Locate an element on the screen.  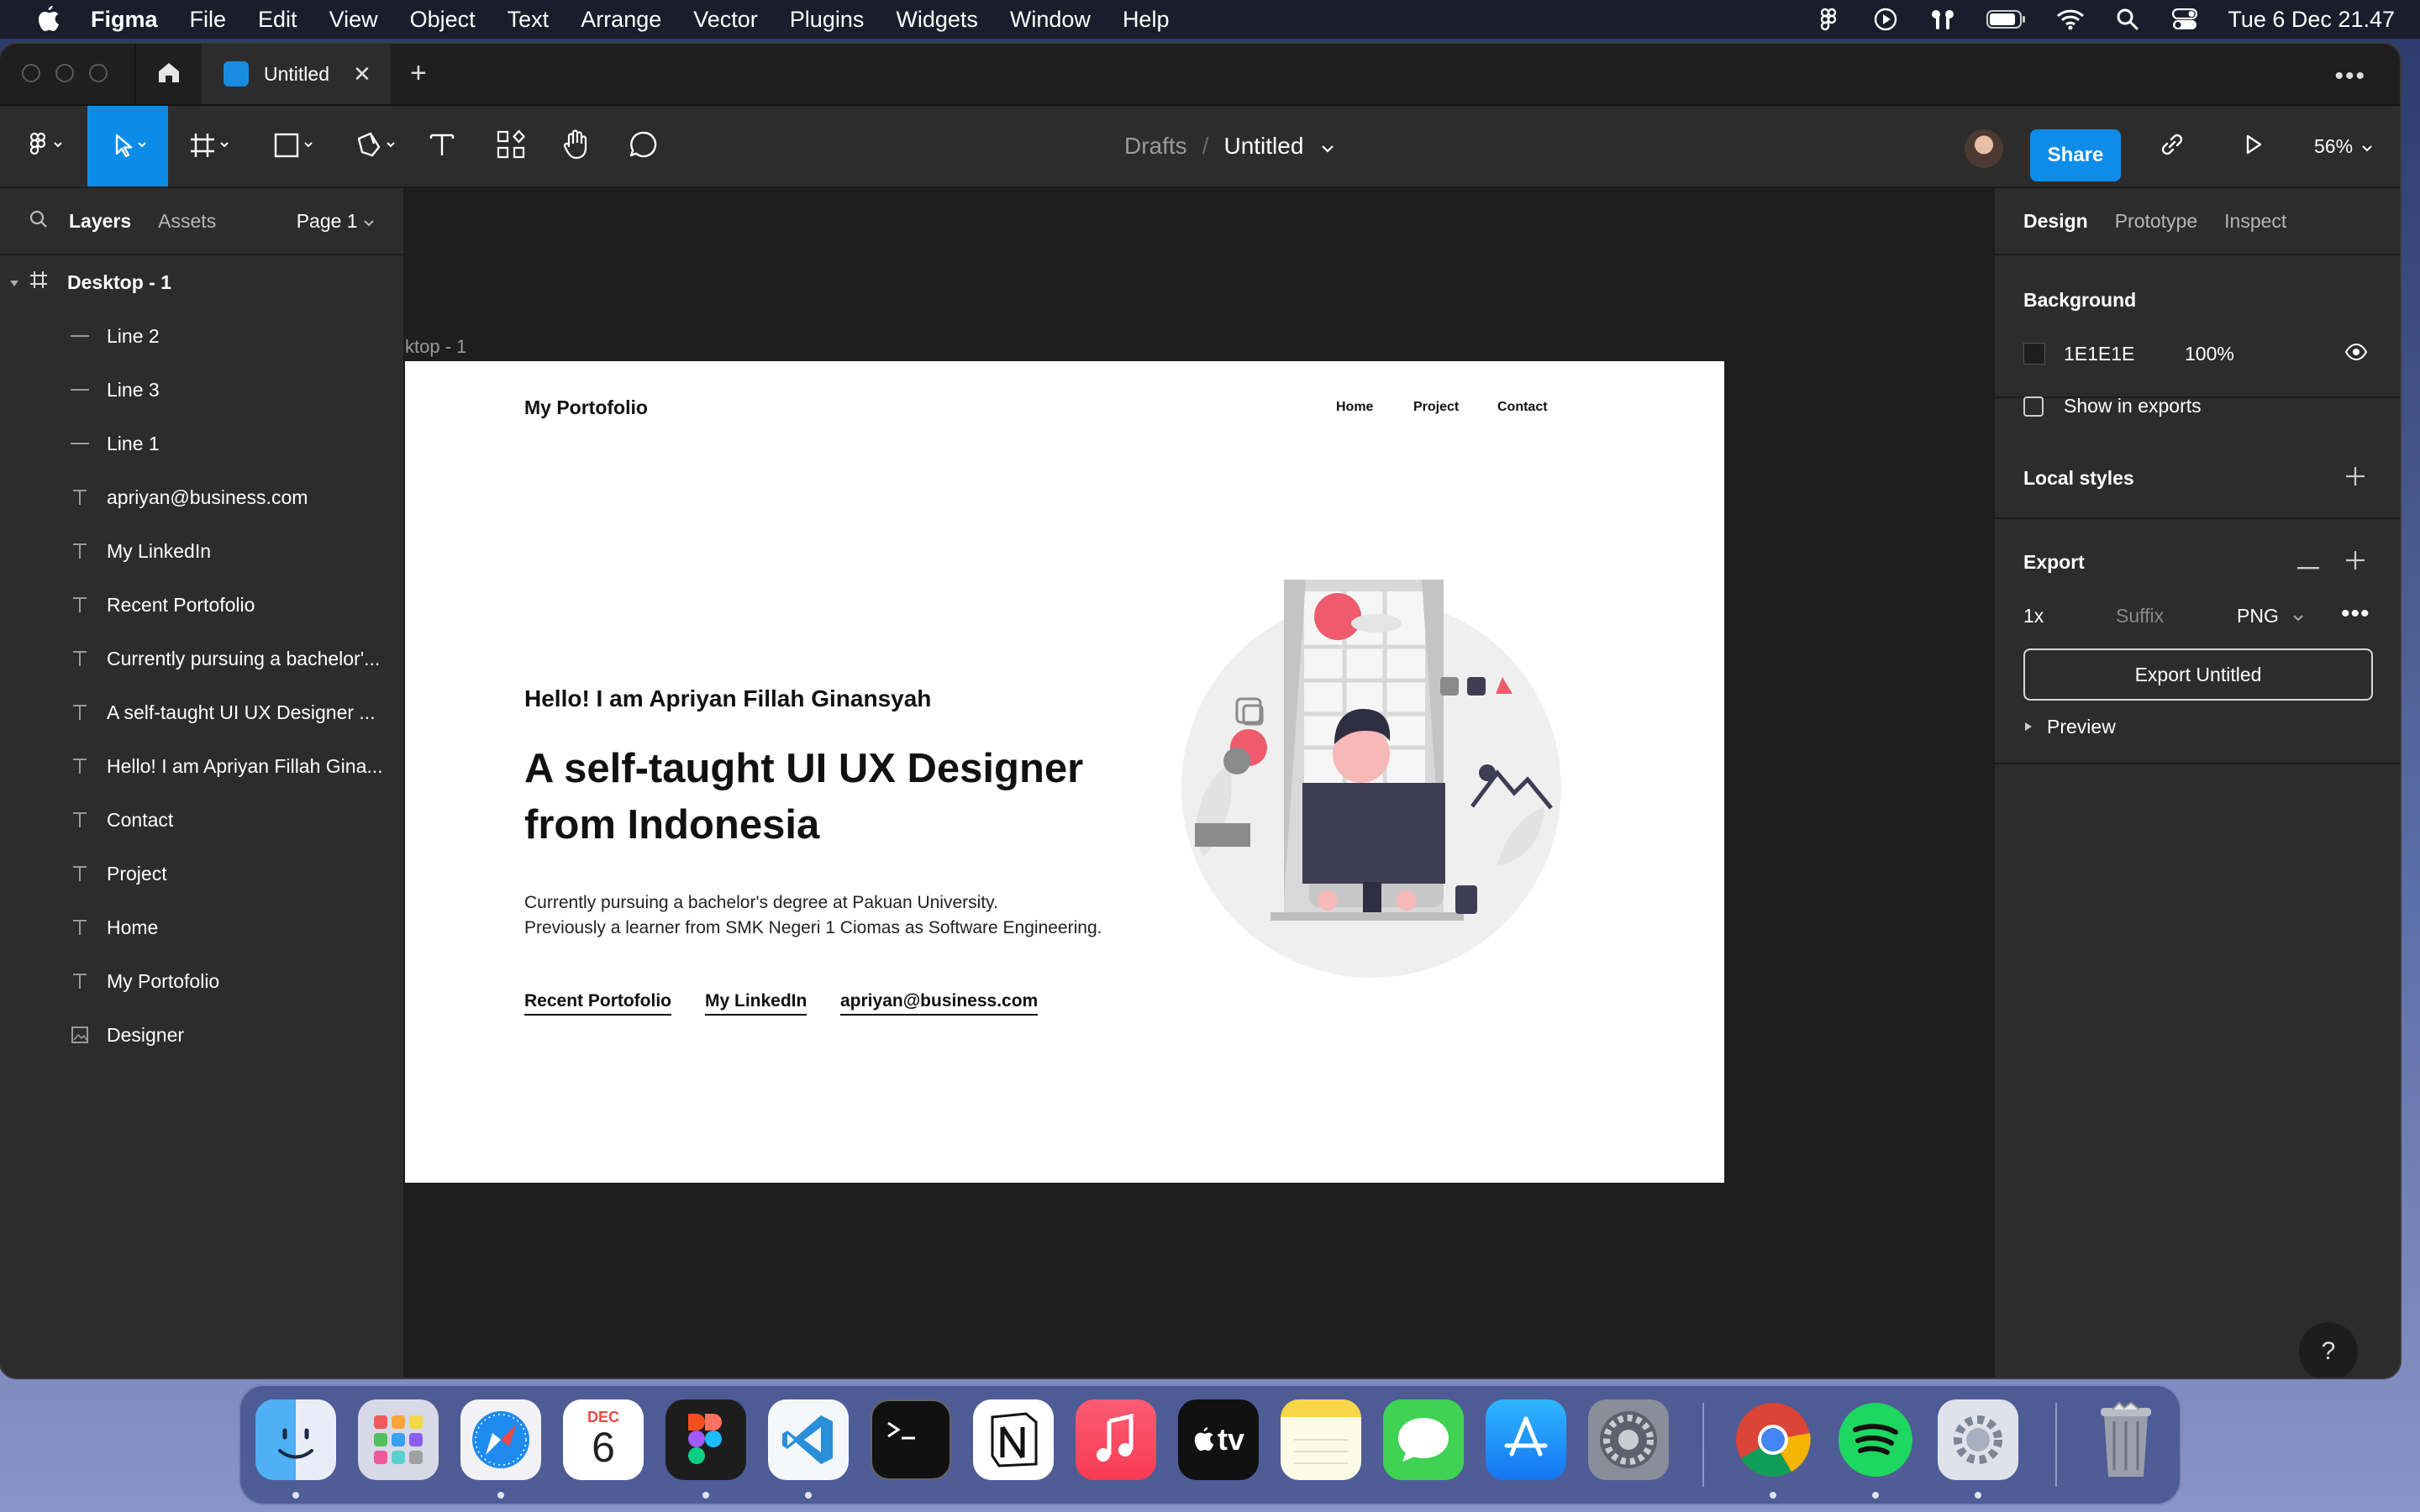
export-button: Export Untitled is located at coordinates (2198, 674).